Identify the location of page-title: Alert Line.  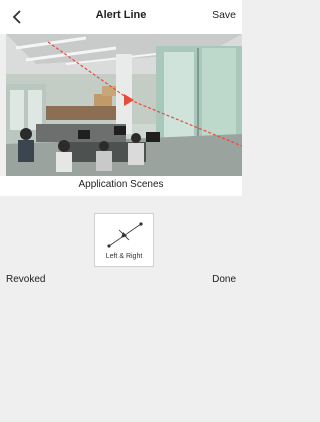
(121, 15).